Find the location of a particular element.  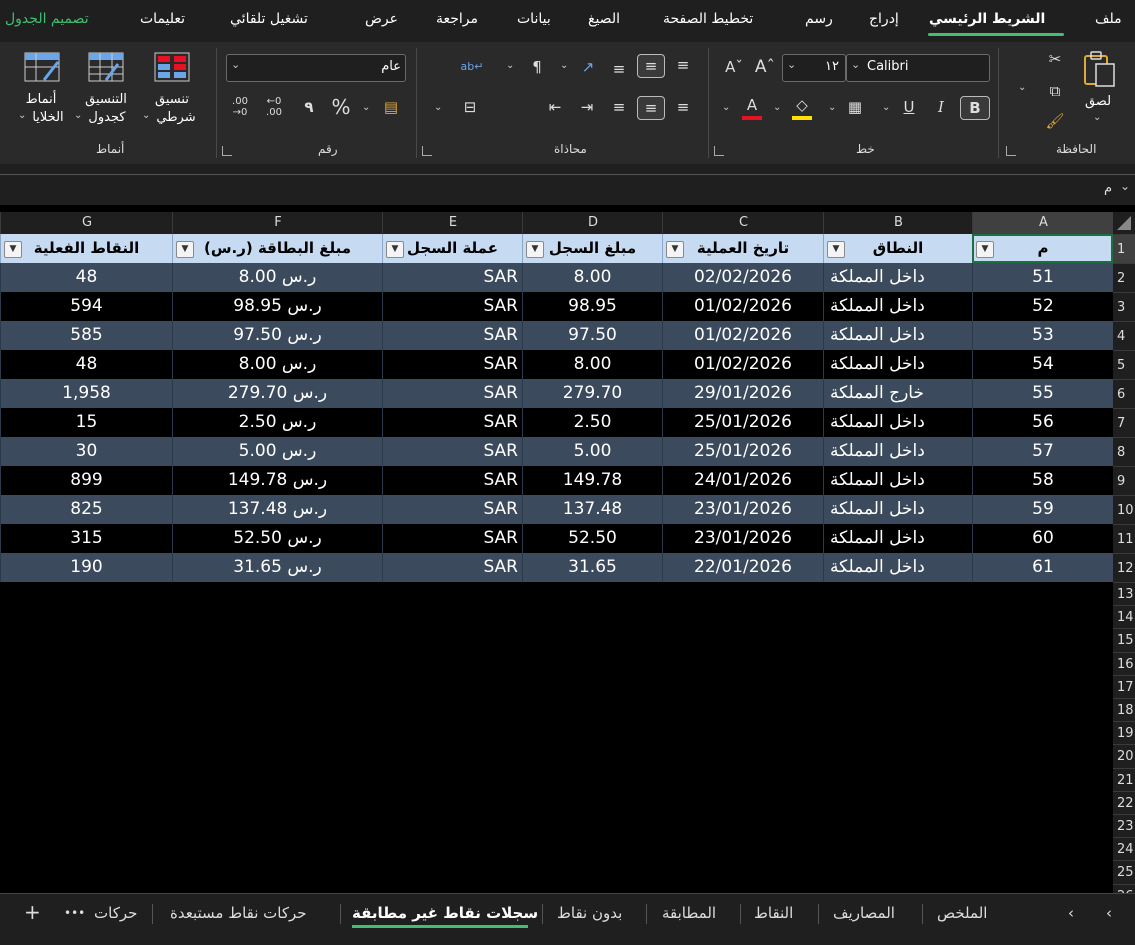

row-header: 13 is located at coordinates (1124, 593).